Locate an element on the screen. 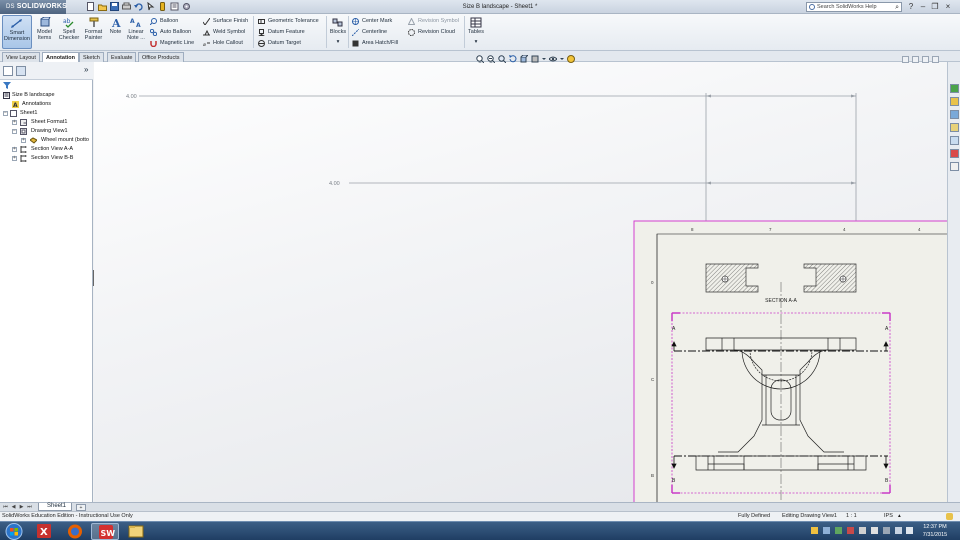 Image resolution: width=960 pixels, height=540 pixels. weld-symbol-button: Weld Symbol is located at coordinates (224, 32).